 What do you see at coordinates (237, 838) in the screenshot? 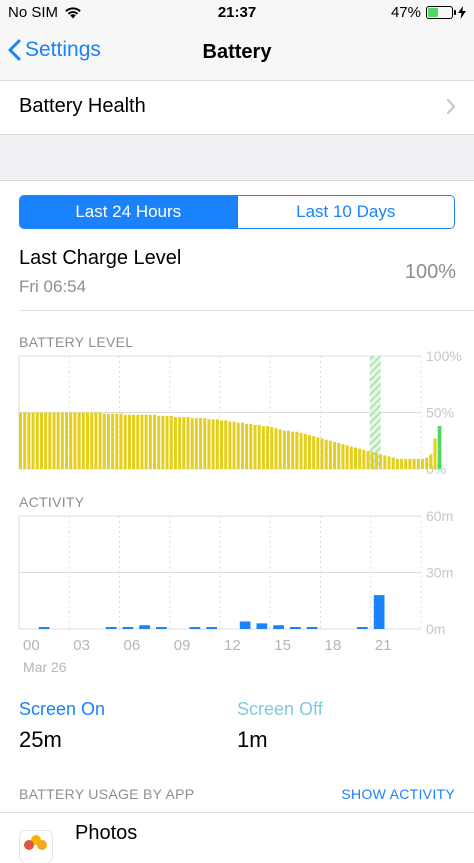
I see `app-row-photos: Photos` at bounding box center [237, 838].